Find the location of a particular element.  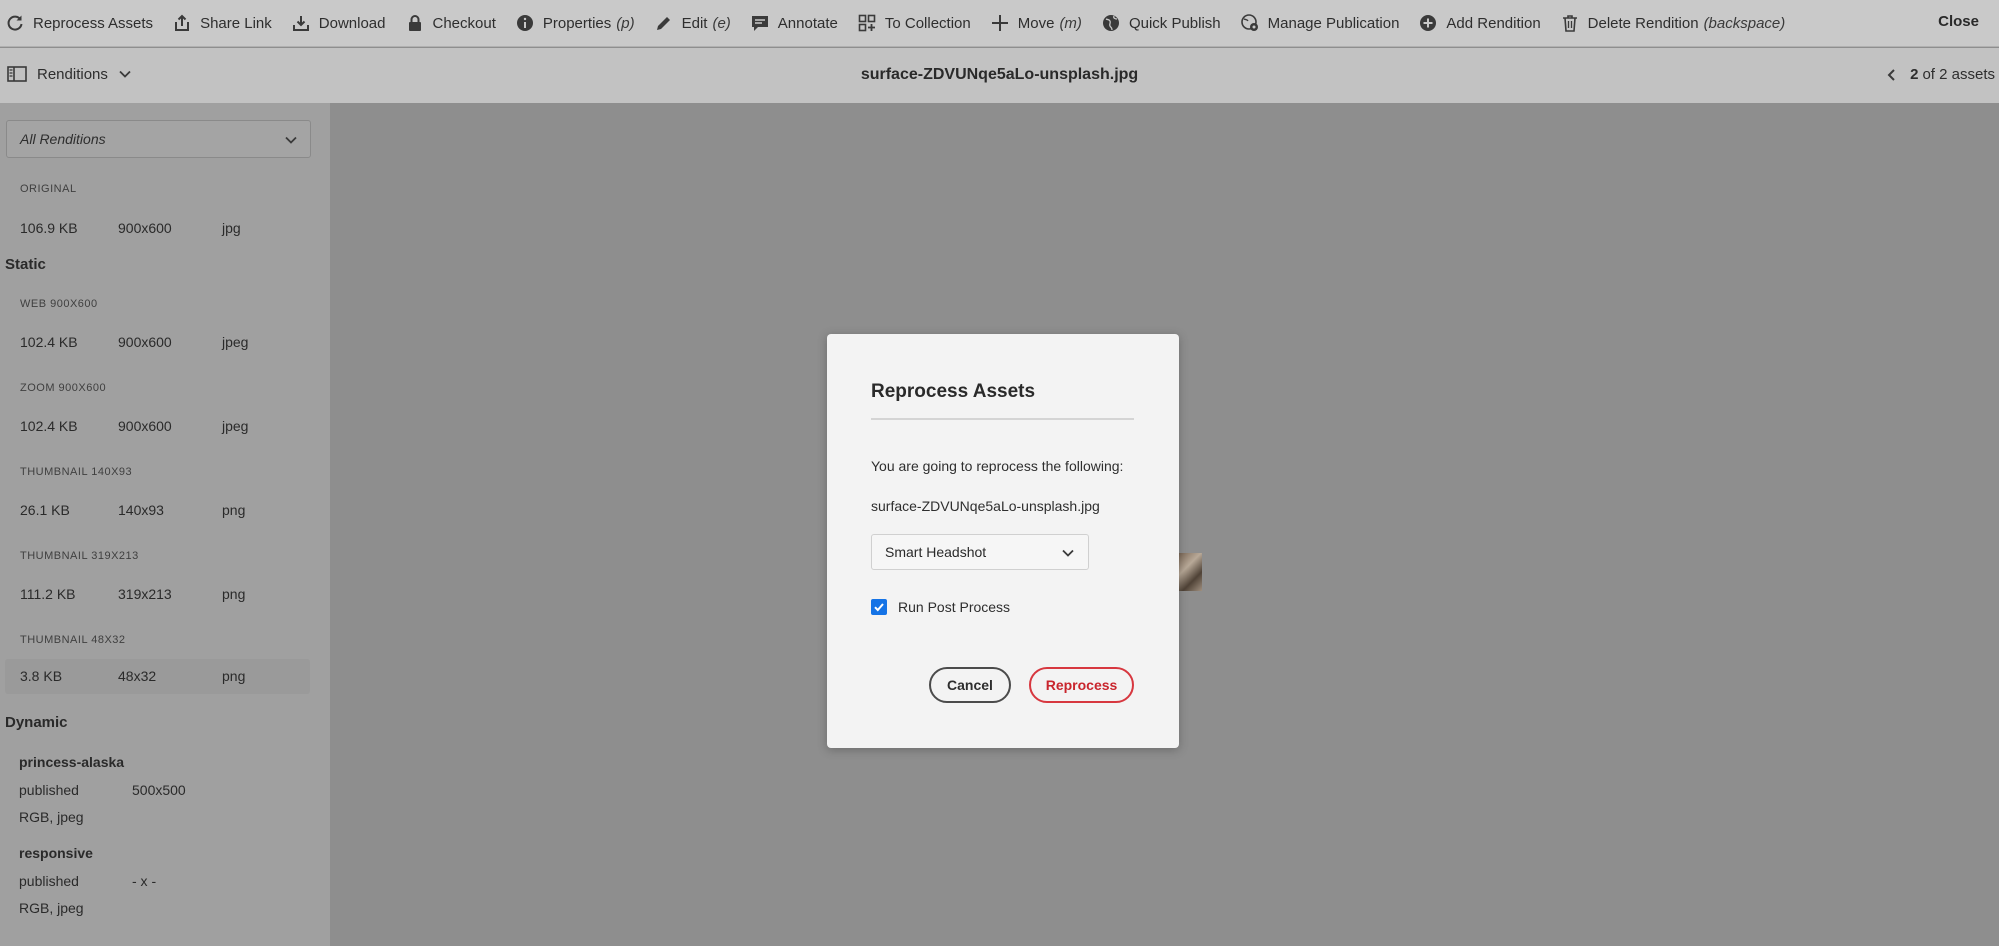

rendition-dims: 319x213 is located at coordinates (145, 594).